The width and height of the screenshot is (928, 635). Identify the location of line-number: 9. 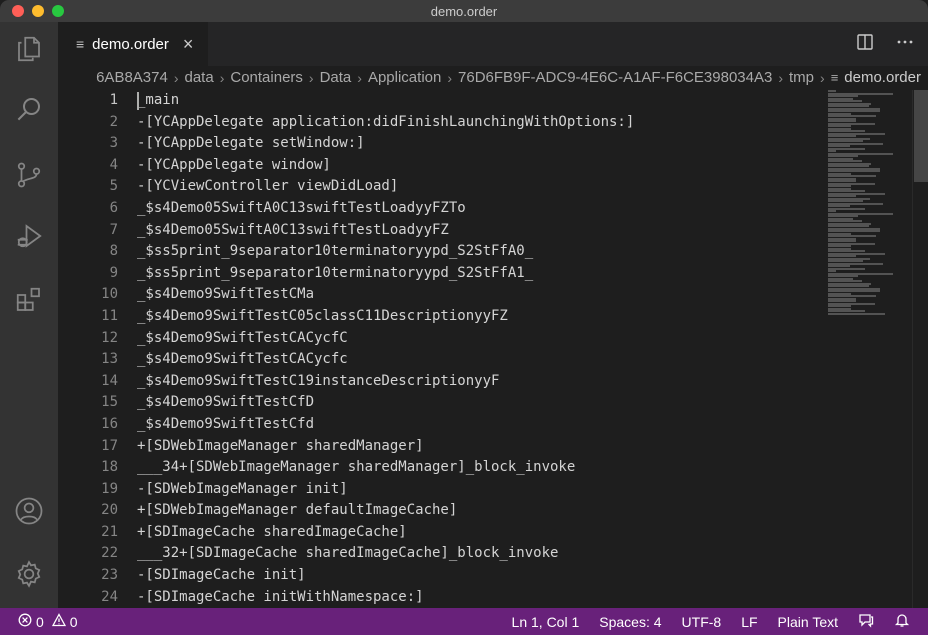
(113, 272).